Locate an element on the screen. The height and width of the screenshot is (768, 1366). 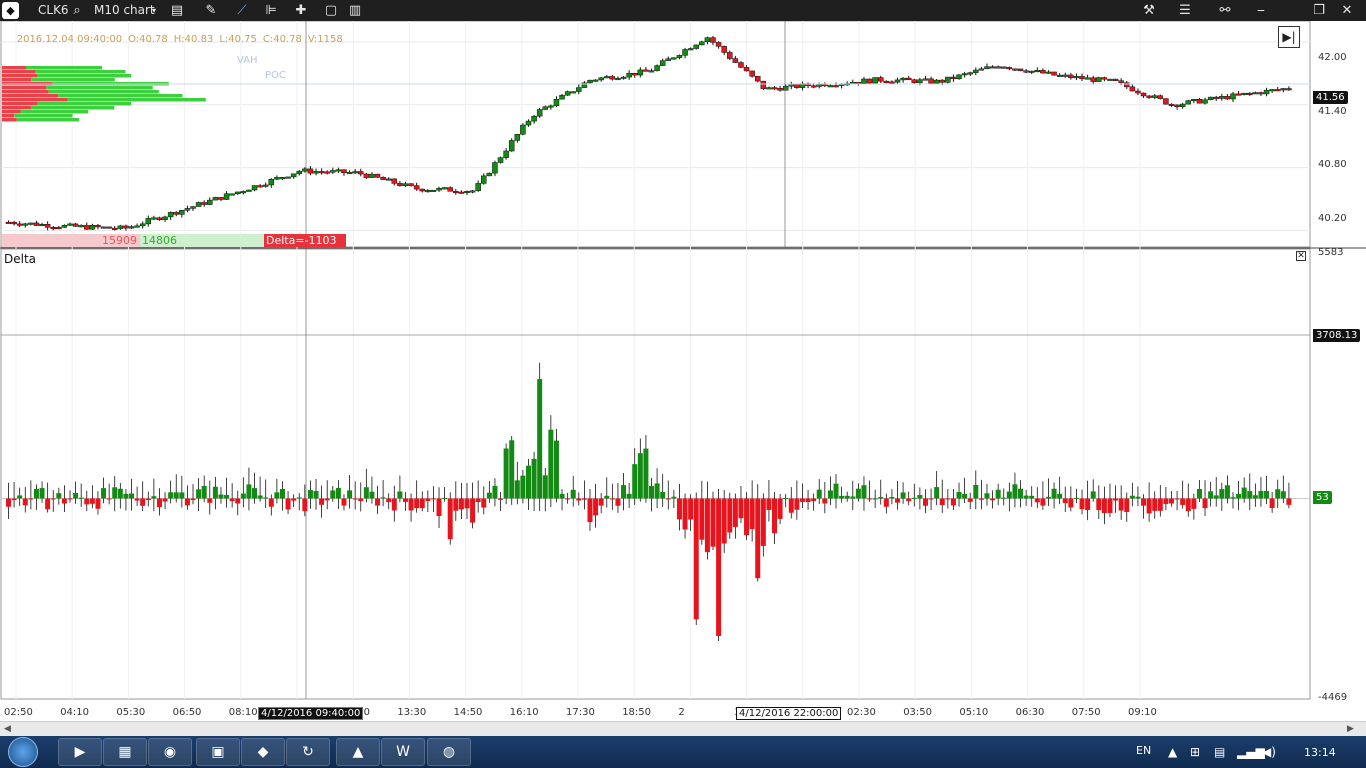
word-icon: W is located at coordinates (403, 752).